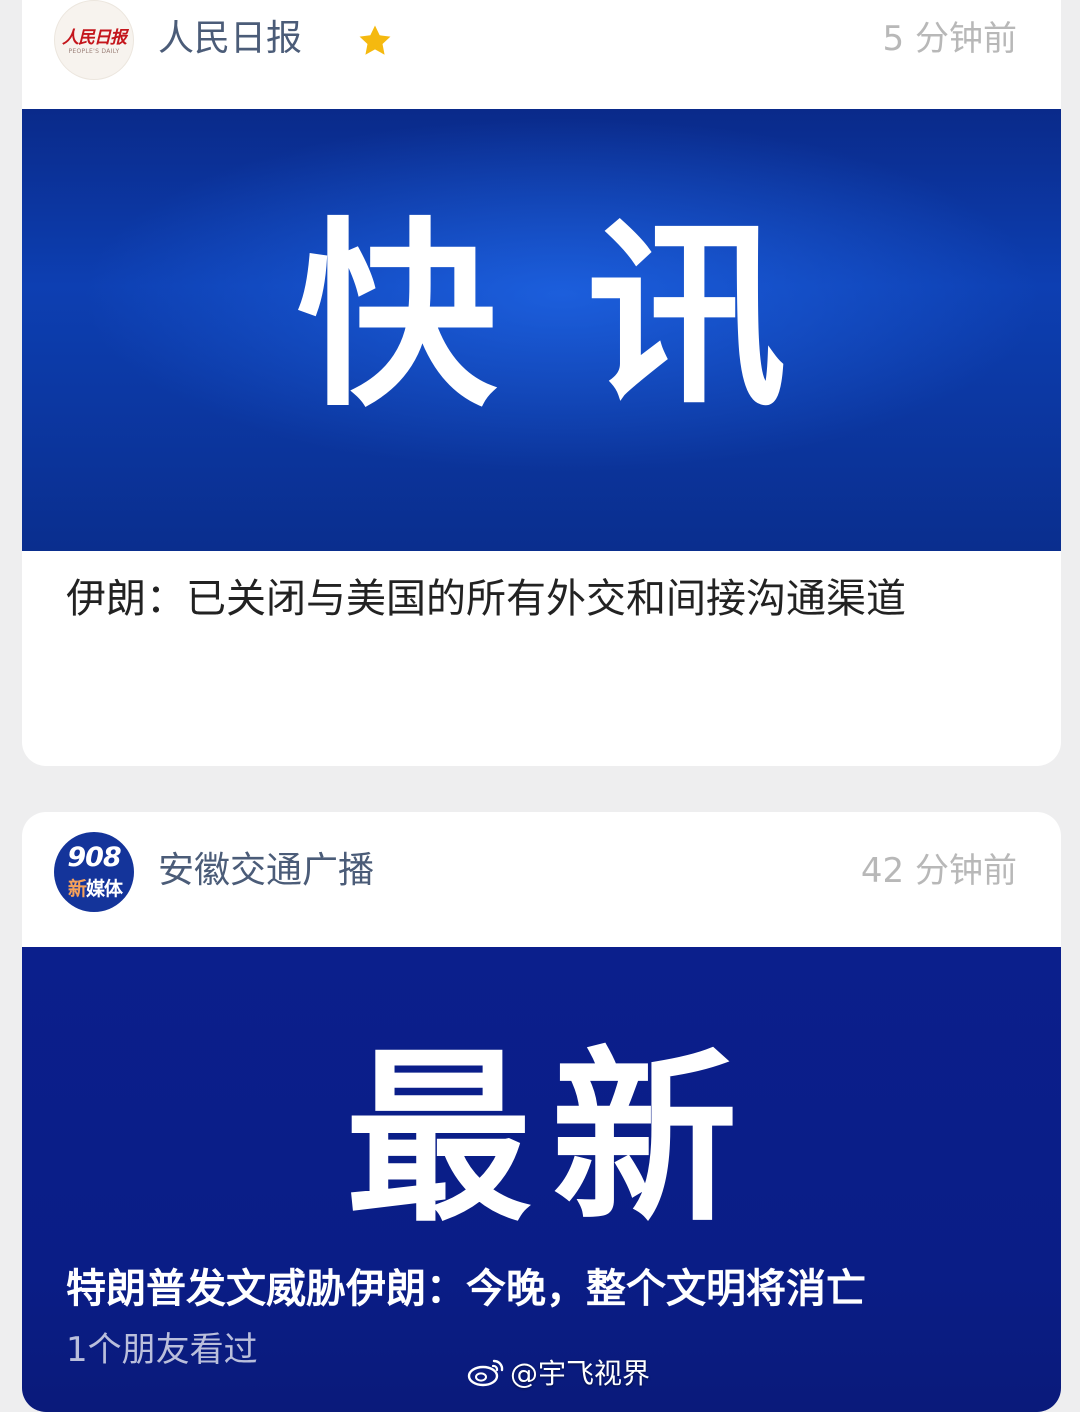  I want to click on watermark: @宇飞视界, so click(558, 1372).